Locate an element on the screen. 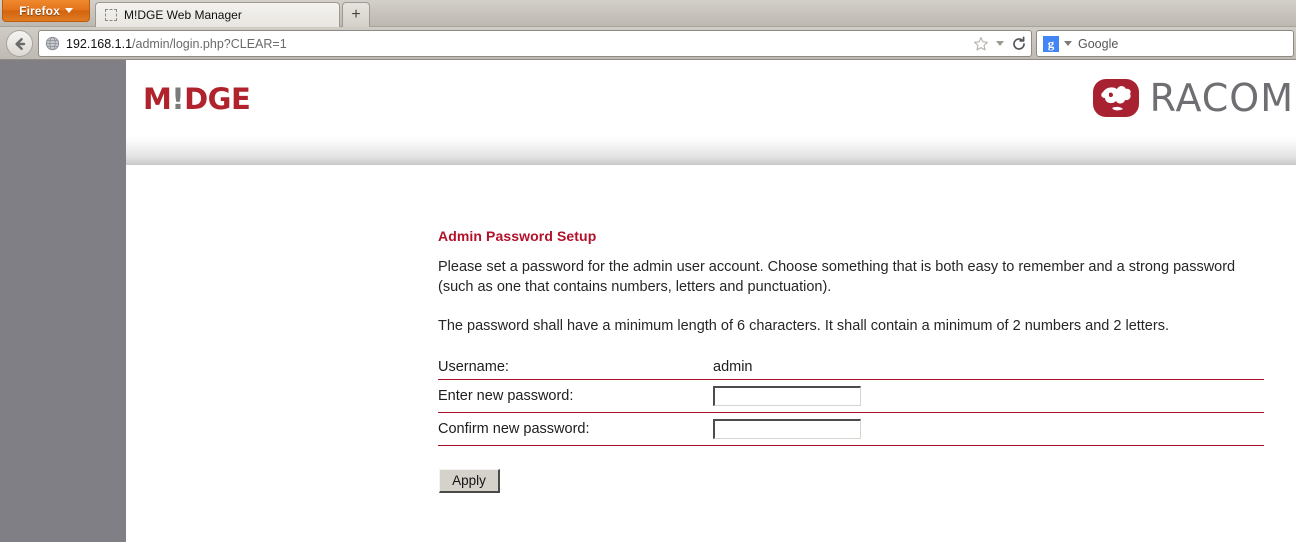  table-row-confirm-password: Confirm new password: is located at coordinates (851, 429).